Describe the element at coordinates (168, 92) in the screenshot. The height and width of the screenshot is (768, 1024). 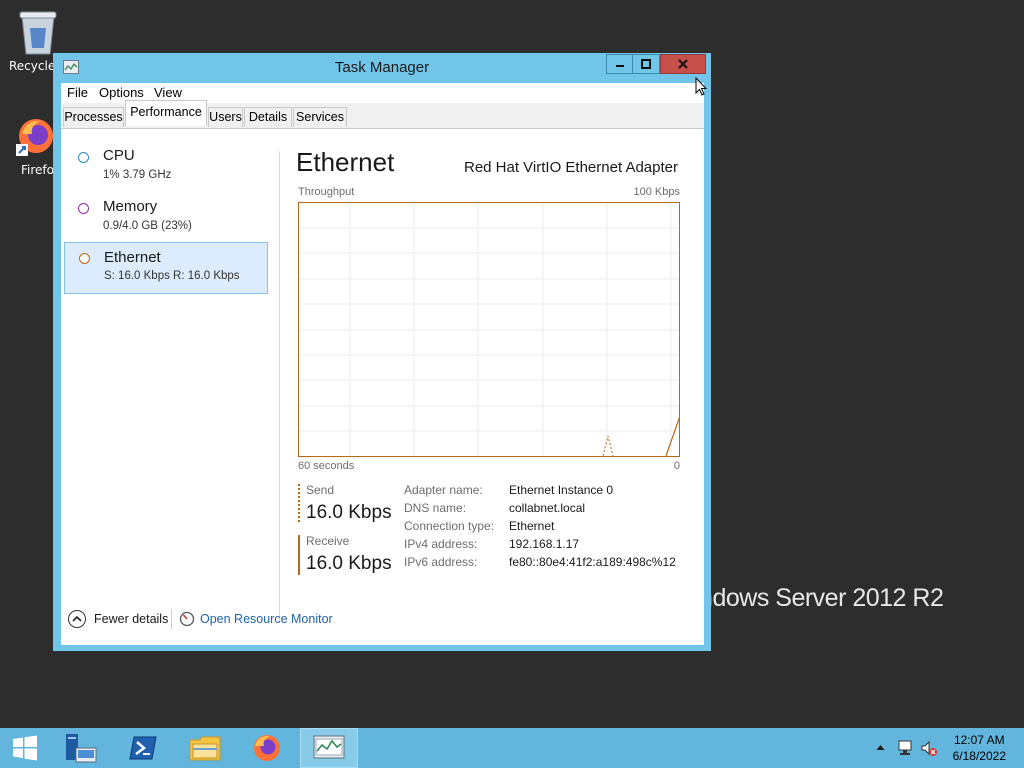
I see `menu-view: View` at that location.